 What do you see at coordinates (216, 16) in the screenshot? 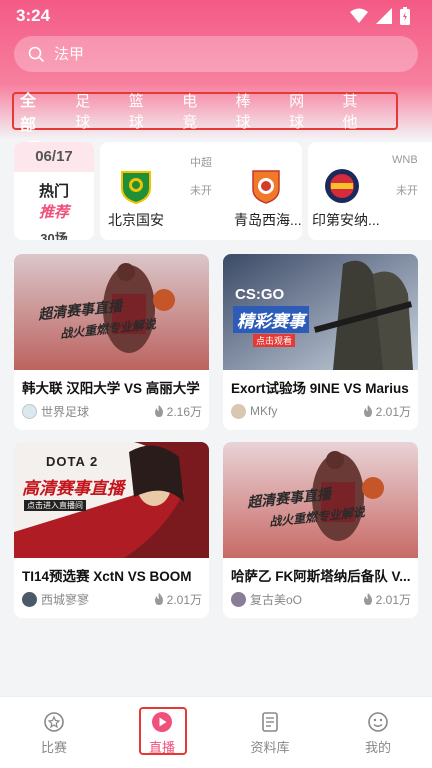
I see `status-bar: 3:24` at bounding box center [216, 16].